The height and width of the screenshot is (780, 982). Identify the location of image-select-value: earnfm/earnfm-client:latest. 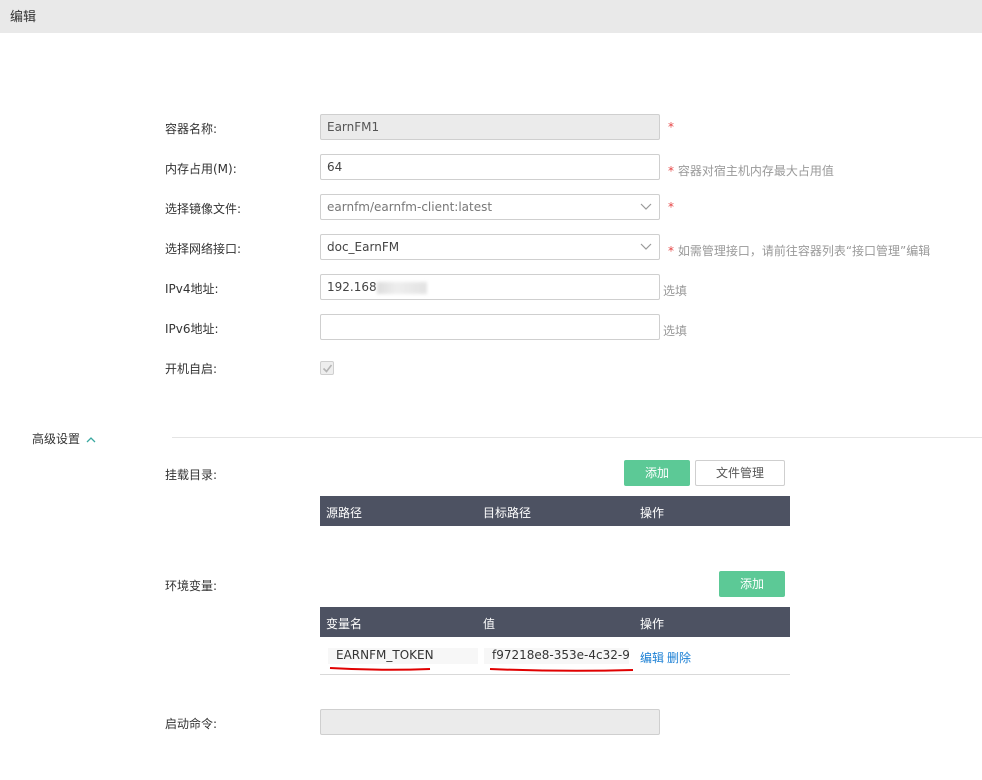
(410, 207).